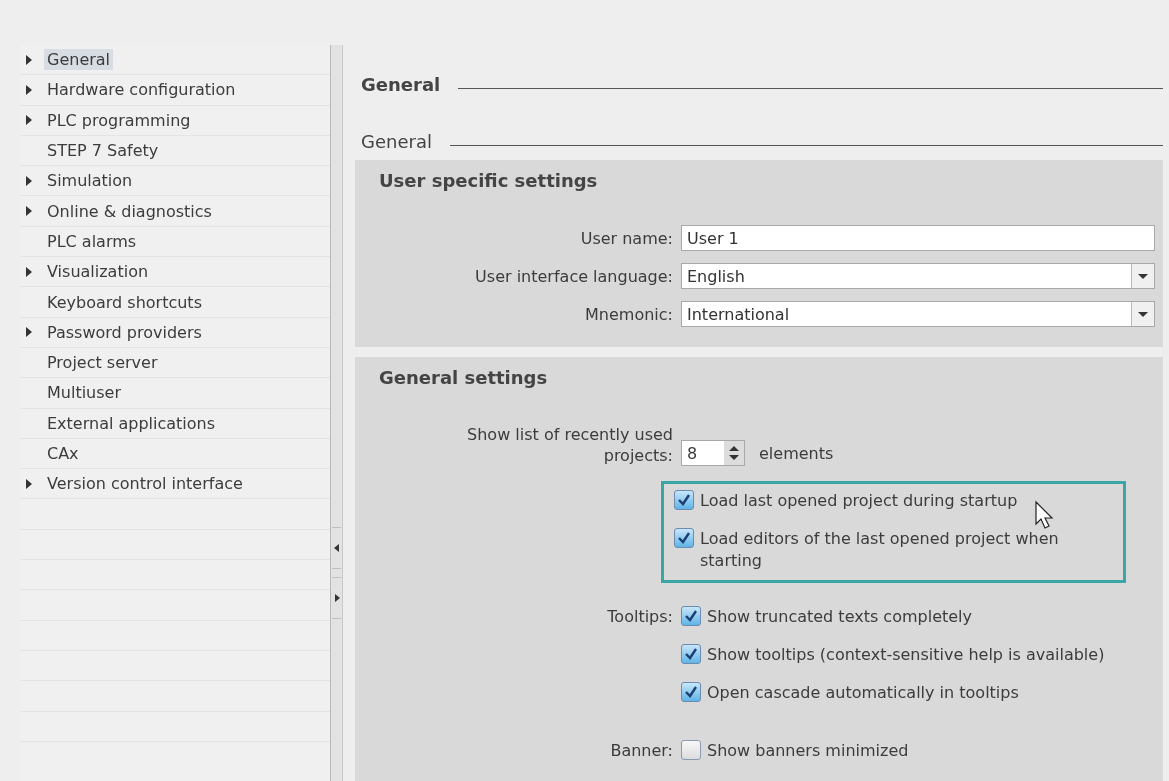 Image resolution: width=1169 pixels, height=781 pixels. What do you see at coordinates (906, 655) in the screenshot?
I see `checkbox-label: Show tooltips (context-sensitive help is available)` at bounding box center [906, 655].